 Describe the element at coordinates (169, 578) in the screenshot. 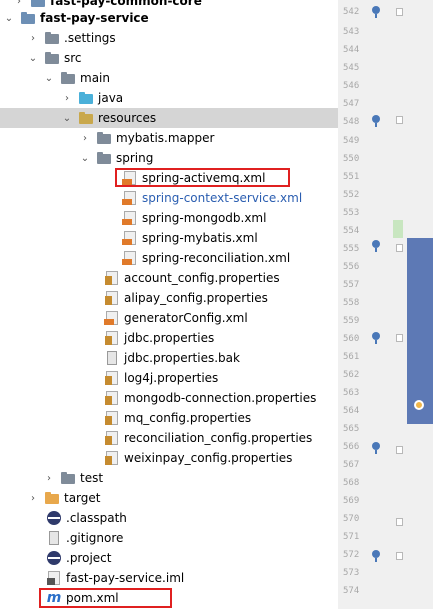

I see `tree-item-fast-pay-service-iml: fast-pay-service.iml` at that location.